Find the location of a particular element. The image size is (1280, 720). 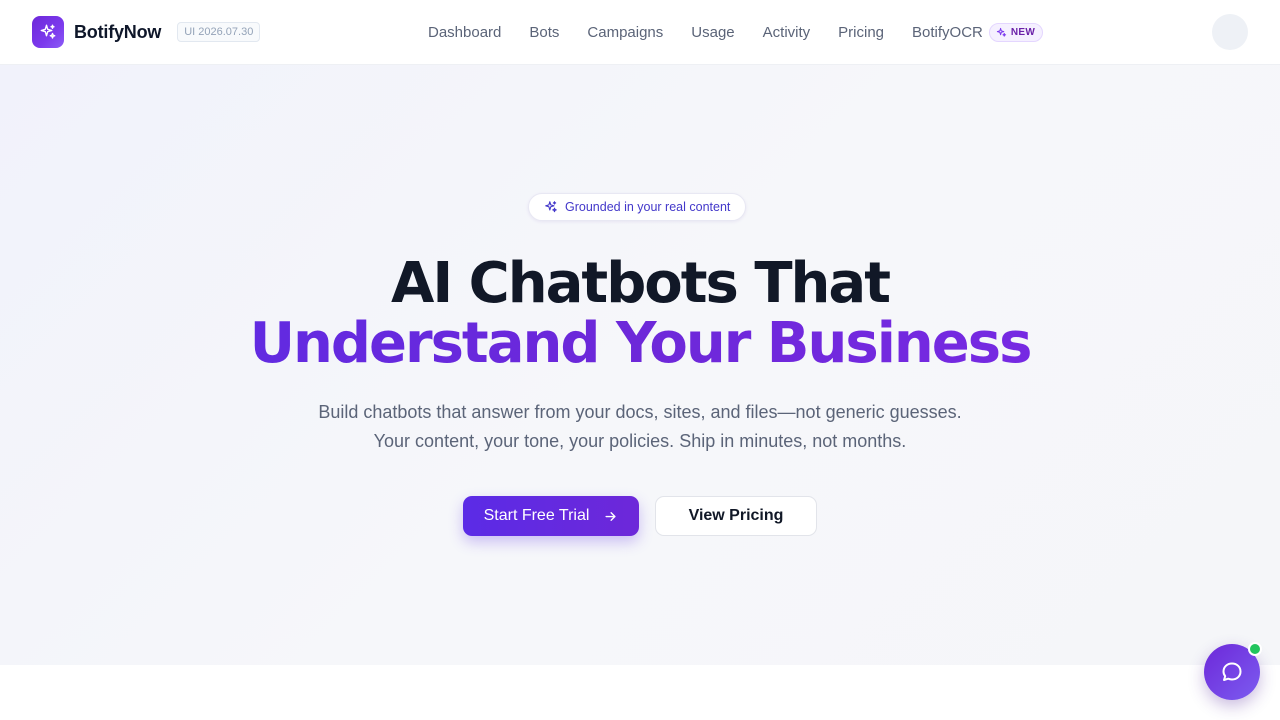

new-badge: NEW is located at coordinates (1016, 32).